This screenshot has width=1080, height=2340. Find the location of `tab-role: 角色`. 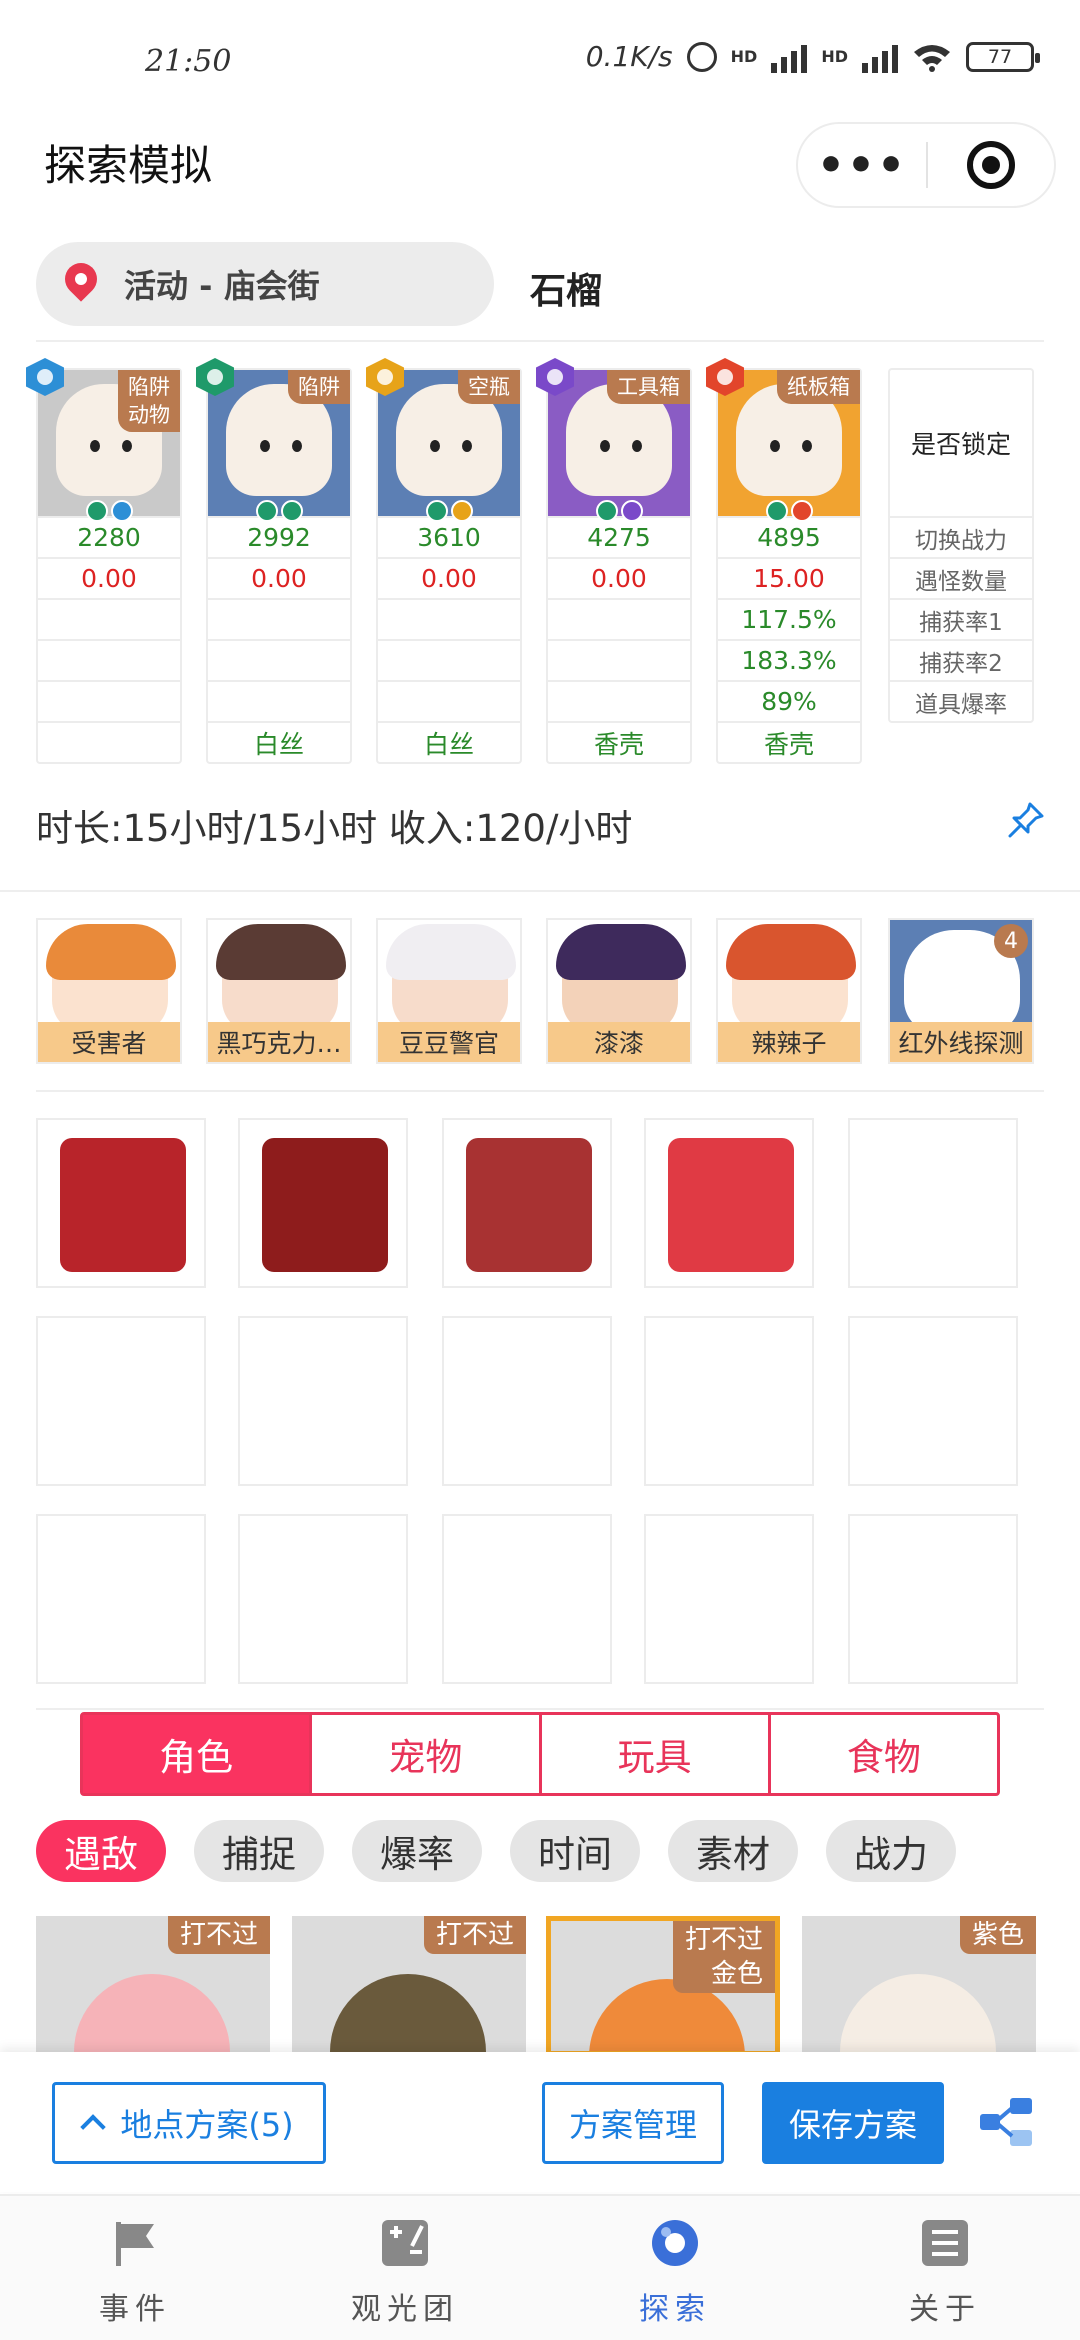

tab-role: 角色 is located at coordinates (196, 1754).